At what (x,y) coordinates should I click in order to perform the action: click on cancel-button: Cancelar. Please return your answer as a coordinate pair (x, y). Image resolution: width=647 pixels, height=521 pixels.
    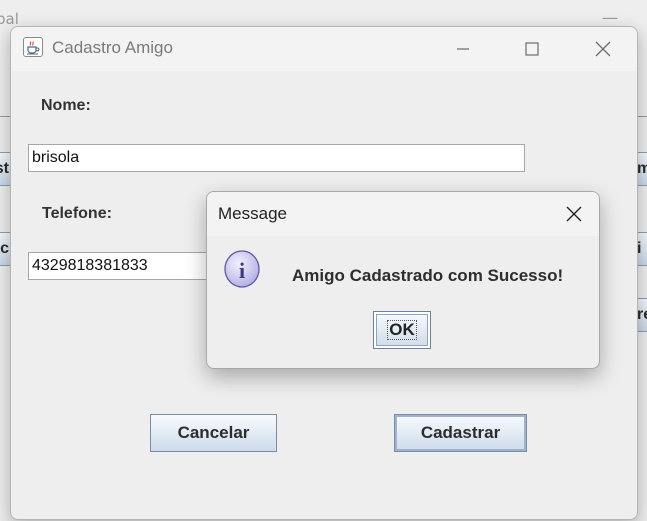
    Looking at the image, I should click on (213, 433).